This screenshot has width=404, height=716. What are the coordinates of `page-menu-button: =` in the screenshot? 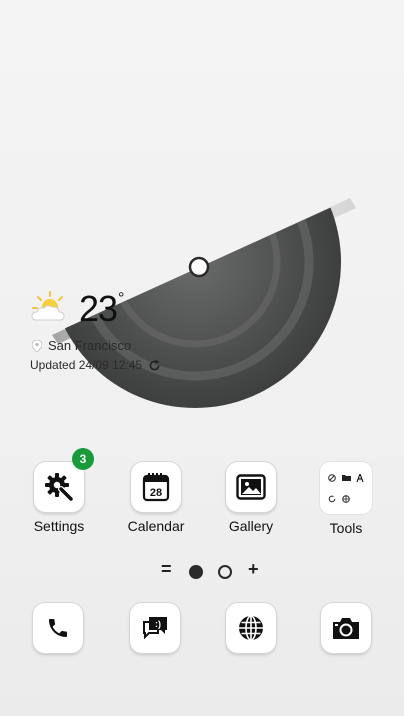 It's located at (166, 569).